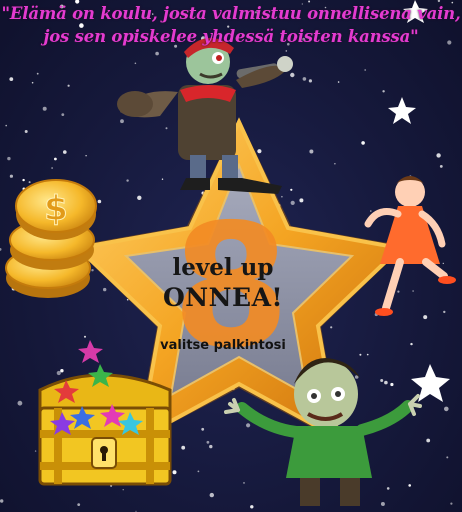 Image resolution: width=462 pixels, height=512 pixels. What do you see at coordinates (205, 115) in the screenshot?
I see `pirate-zombie-character` at bounding box center [205, 115].